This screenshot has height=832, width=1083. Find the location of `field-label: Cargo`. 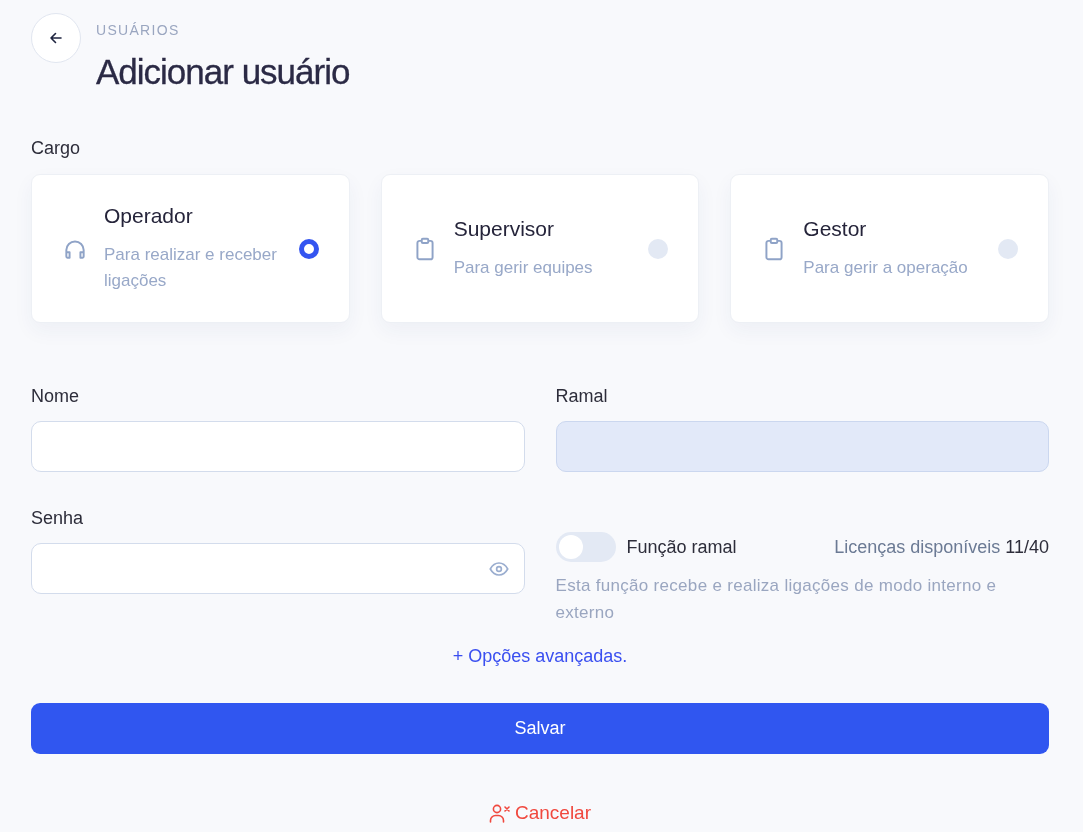

field-label: Cargo is located at coordinates (56, 148).